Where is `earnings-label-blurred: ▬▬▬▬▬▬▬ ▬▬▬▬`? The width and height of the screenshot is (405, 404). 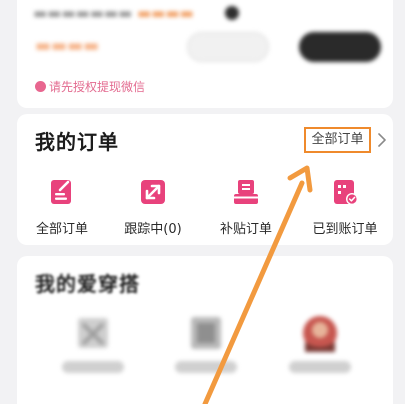 earnings-label-blurred: ▬▬▬▬▬▬▬ ▬▬▬▬ is located at coordinates (113, 13).